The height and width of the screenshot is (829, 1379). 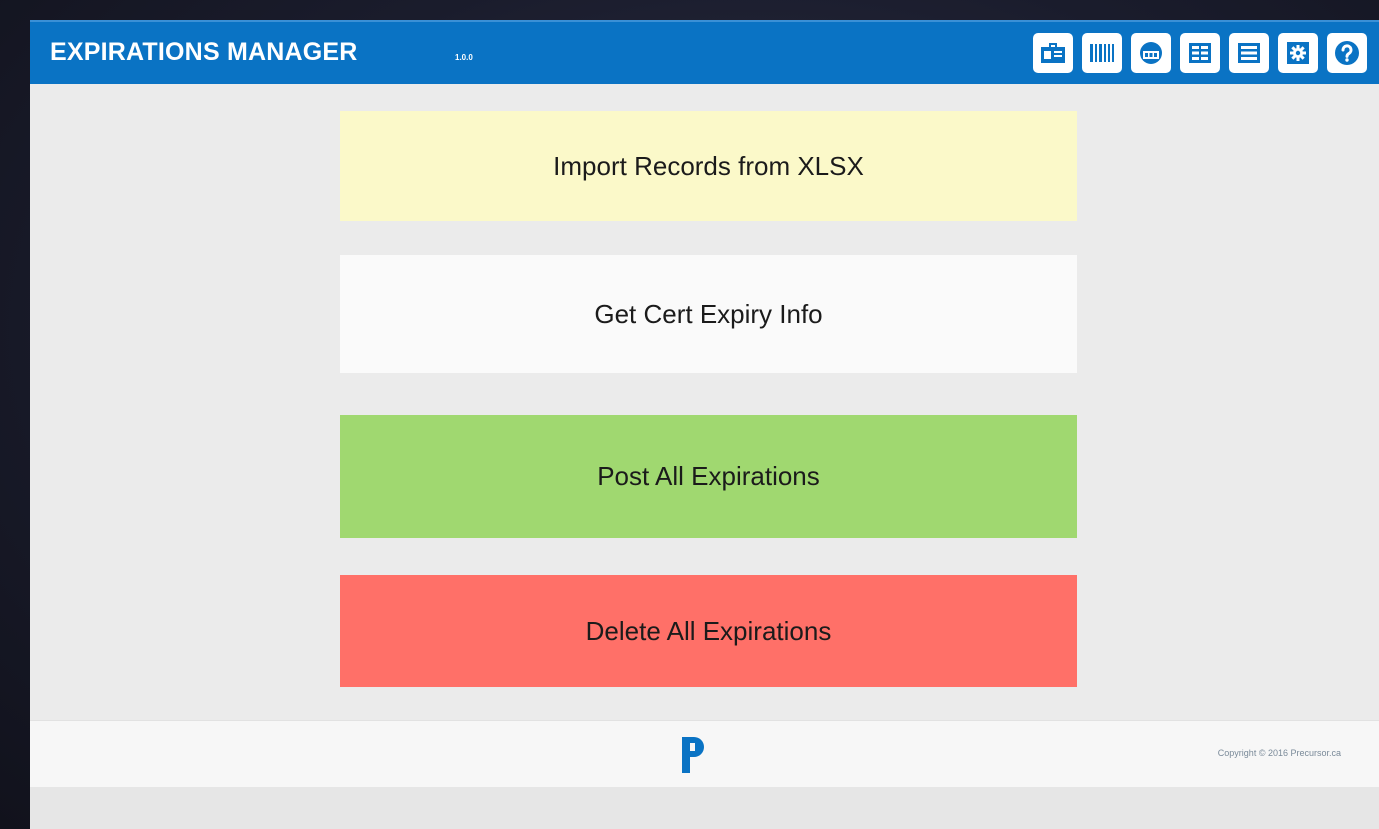 I want to click on post-all-expirations-label: Post All Expirations, so click(x=708, y=476).